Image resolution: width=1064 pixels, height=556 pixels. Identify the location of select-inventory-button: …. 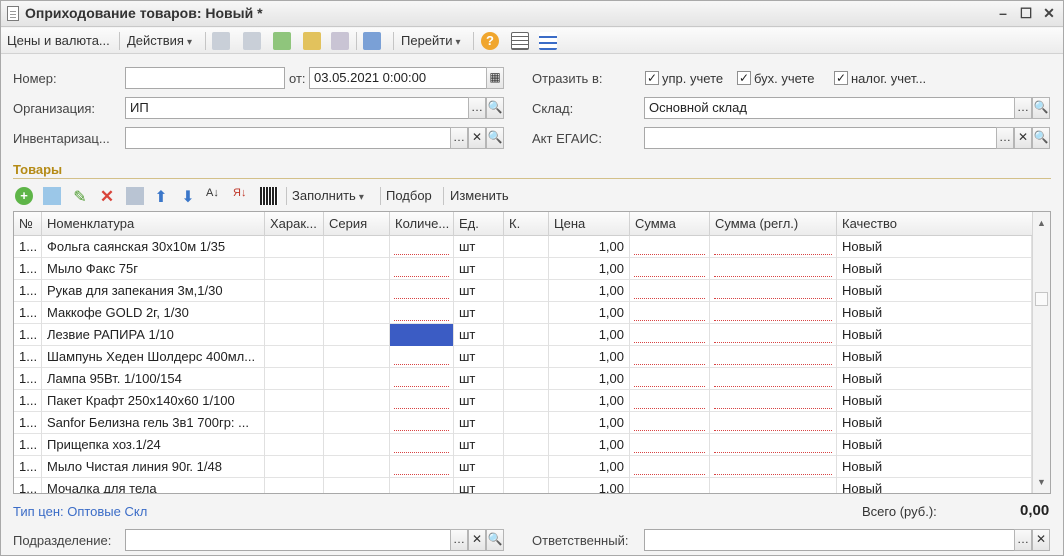
(459, 138).